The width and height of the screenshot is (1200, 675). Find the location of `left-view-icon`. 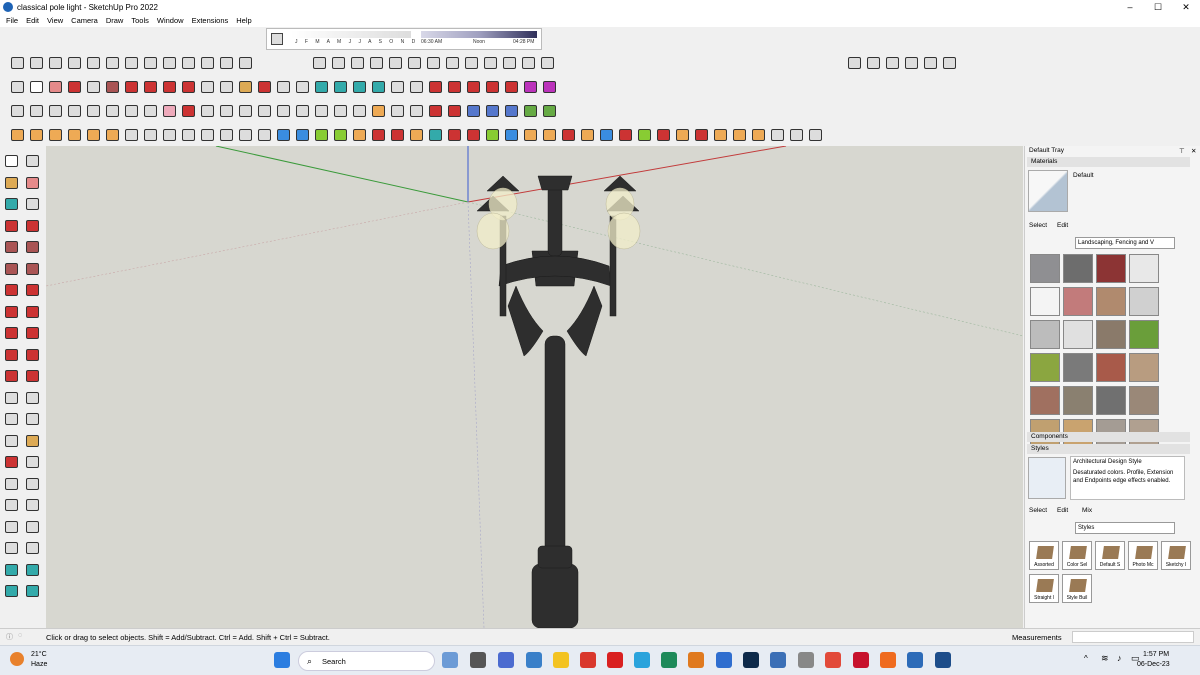

left-view-icon is located at coordinates (948, 62).